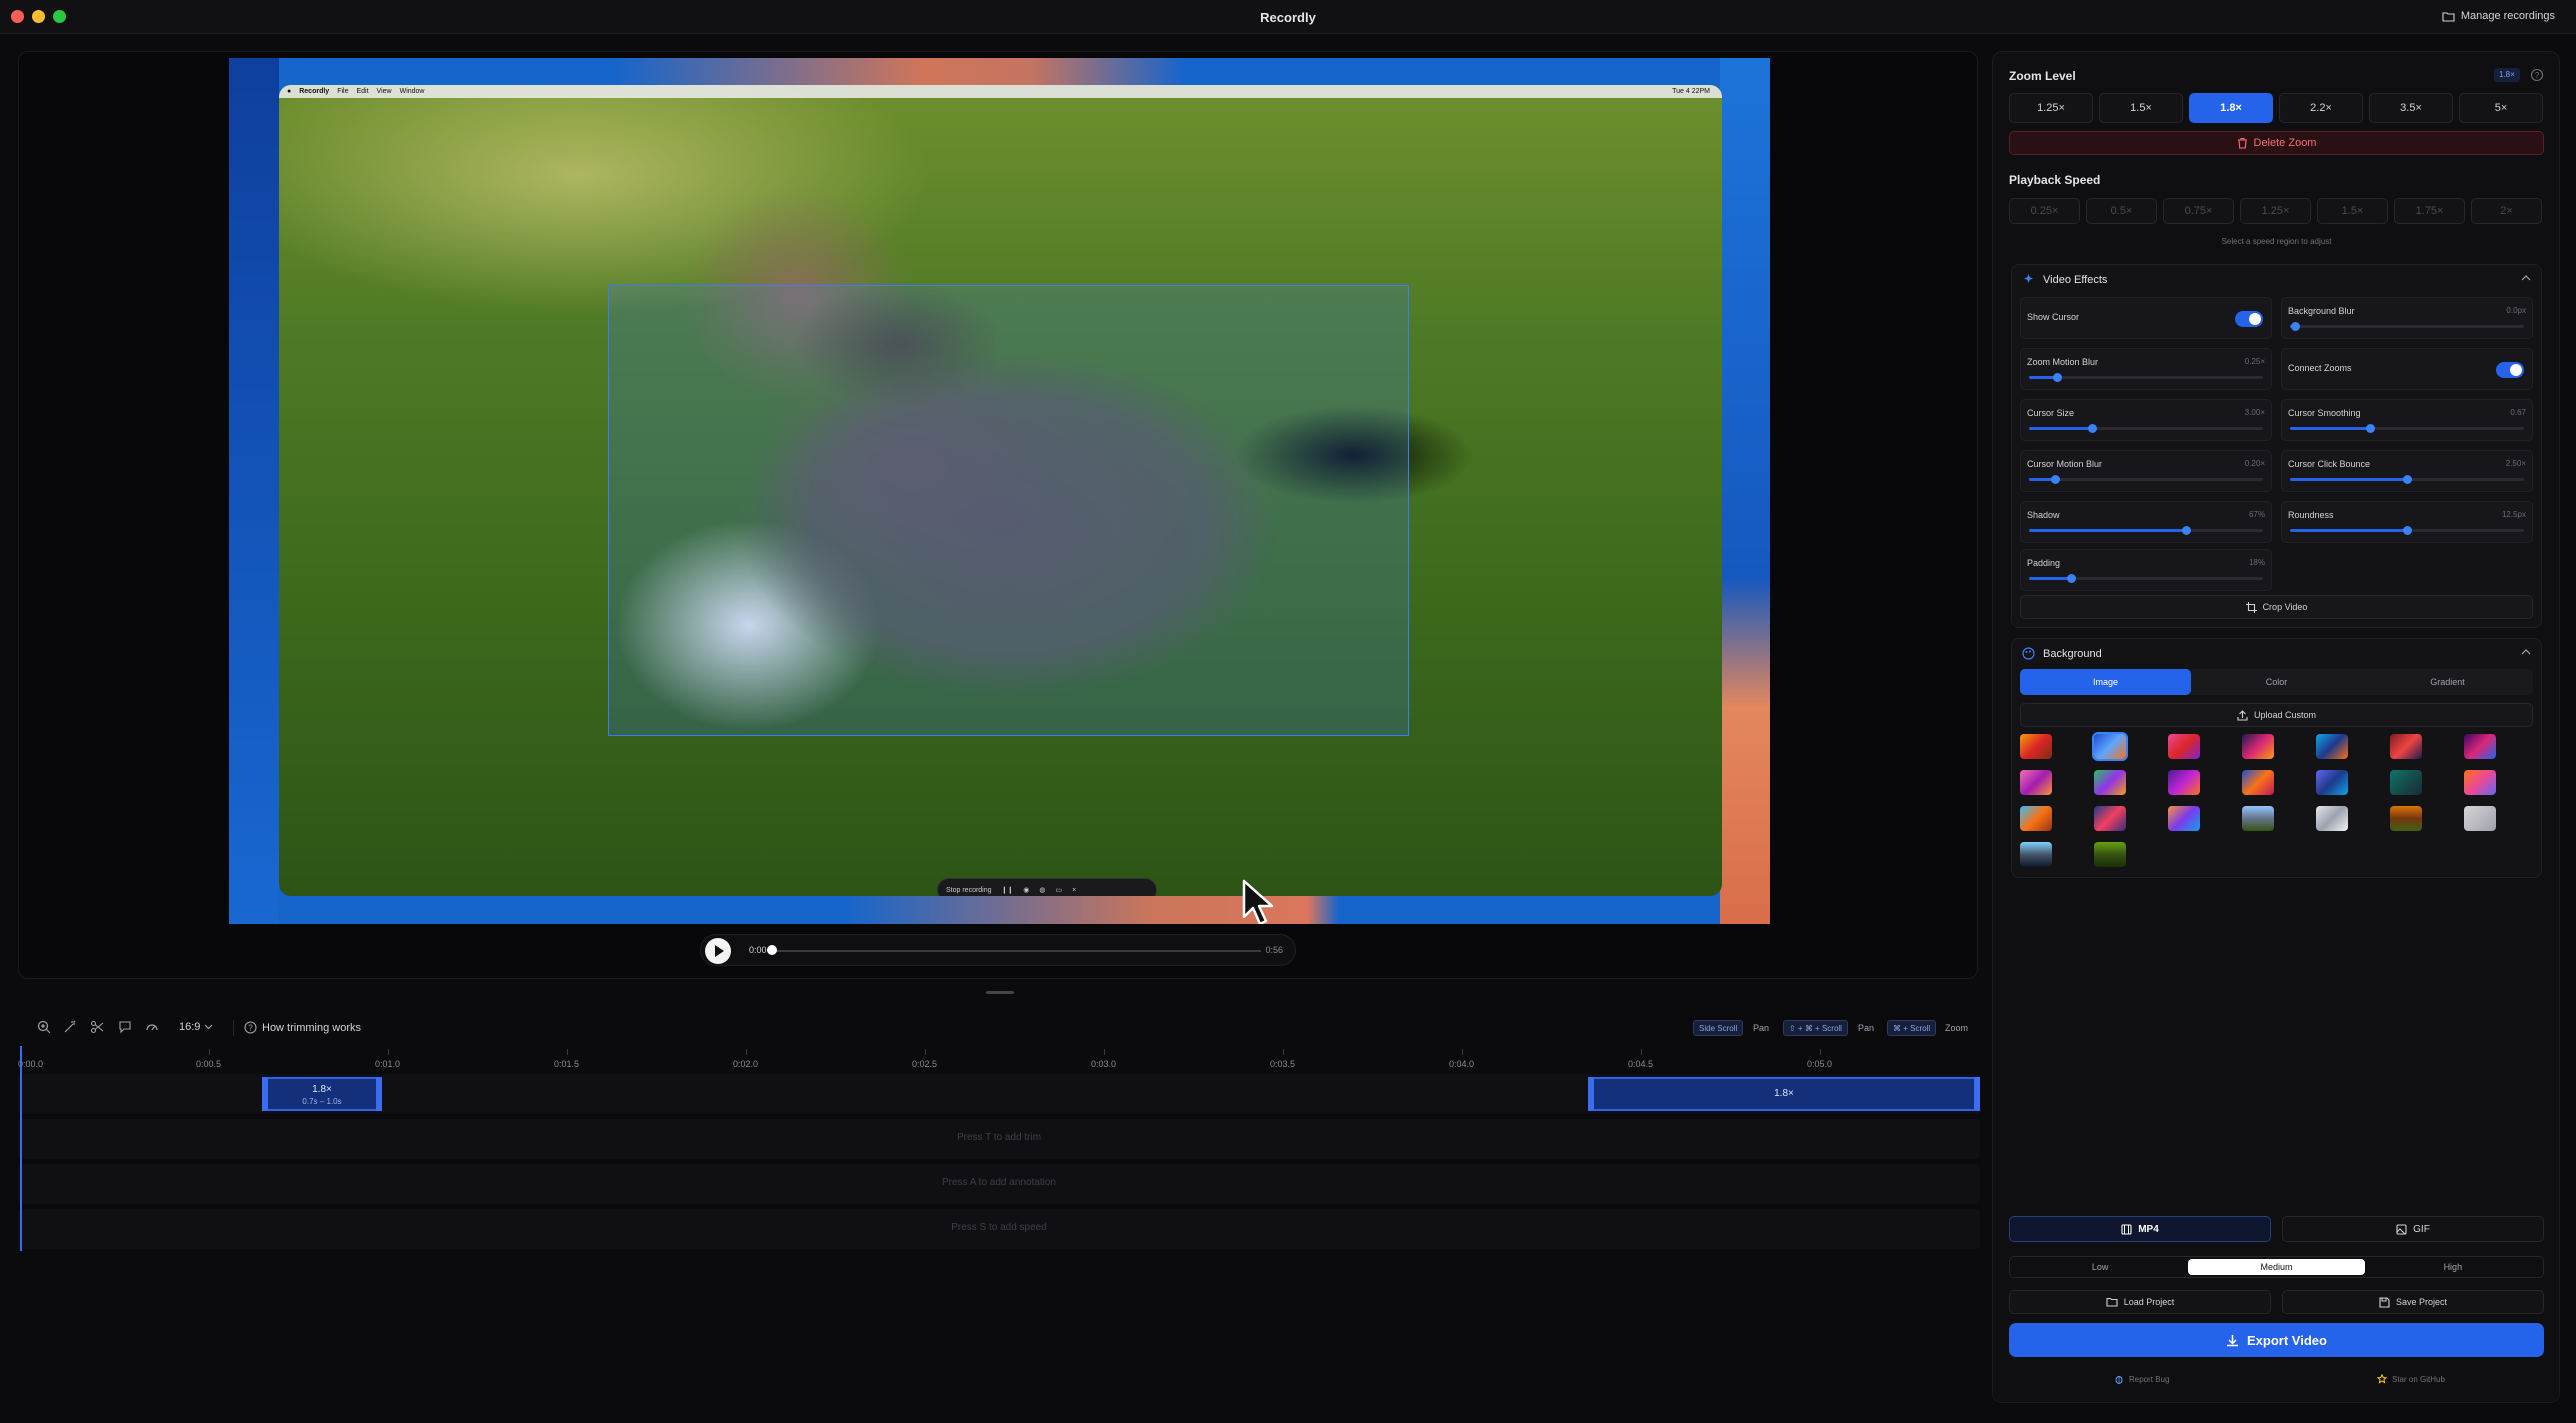  Describe the element at coordinates (2453, 1267) in the screenshot. I see `quality-high: High` at that location.